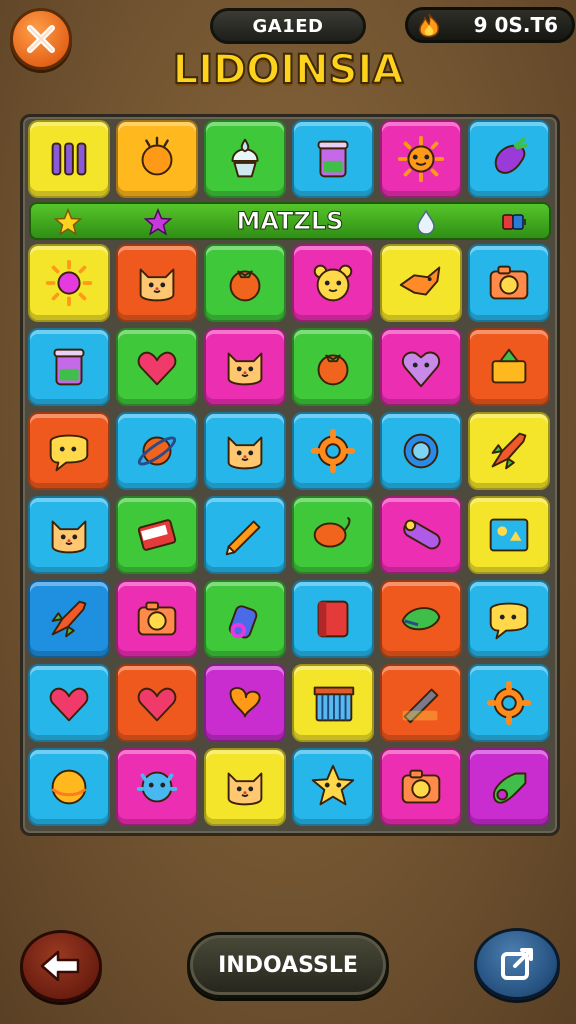 Image resolution: width=576 pixels, height=1024 pixels. I want to click on speech-bubble-icon, so click(69, 453).